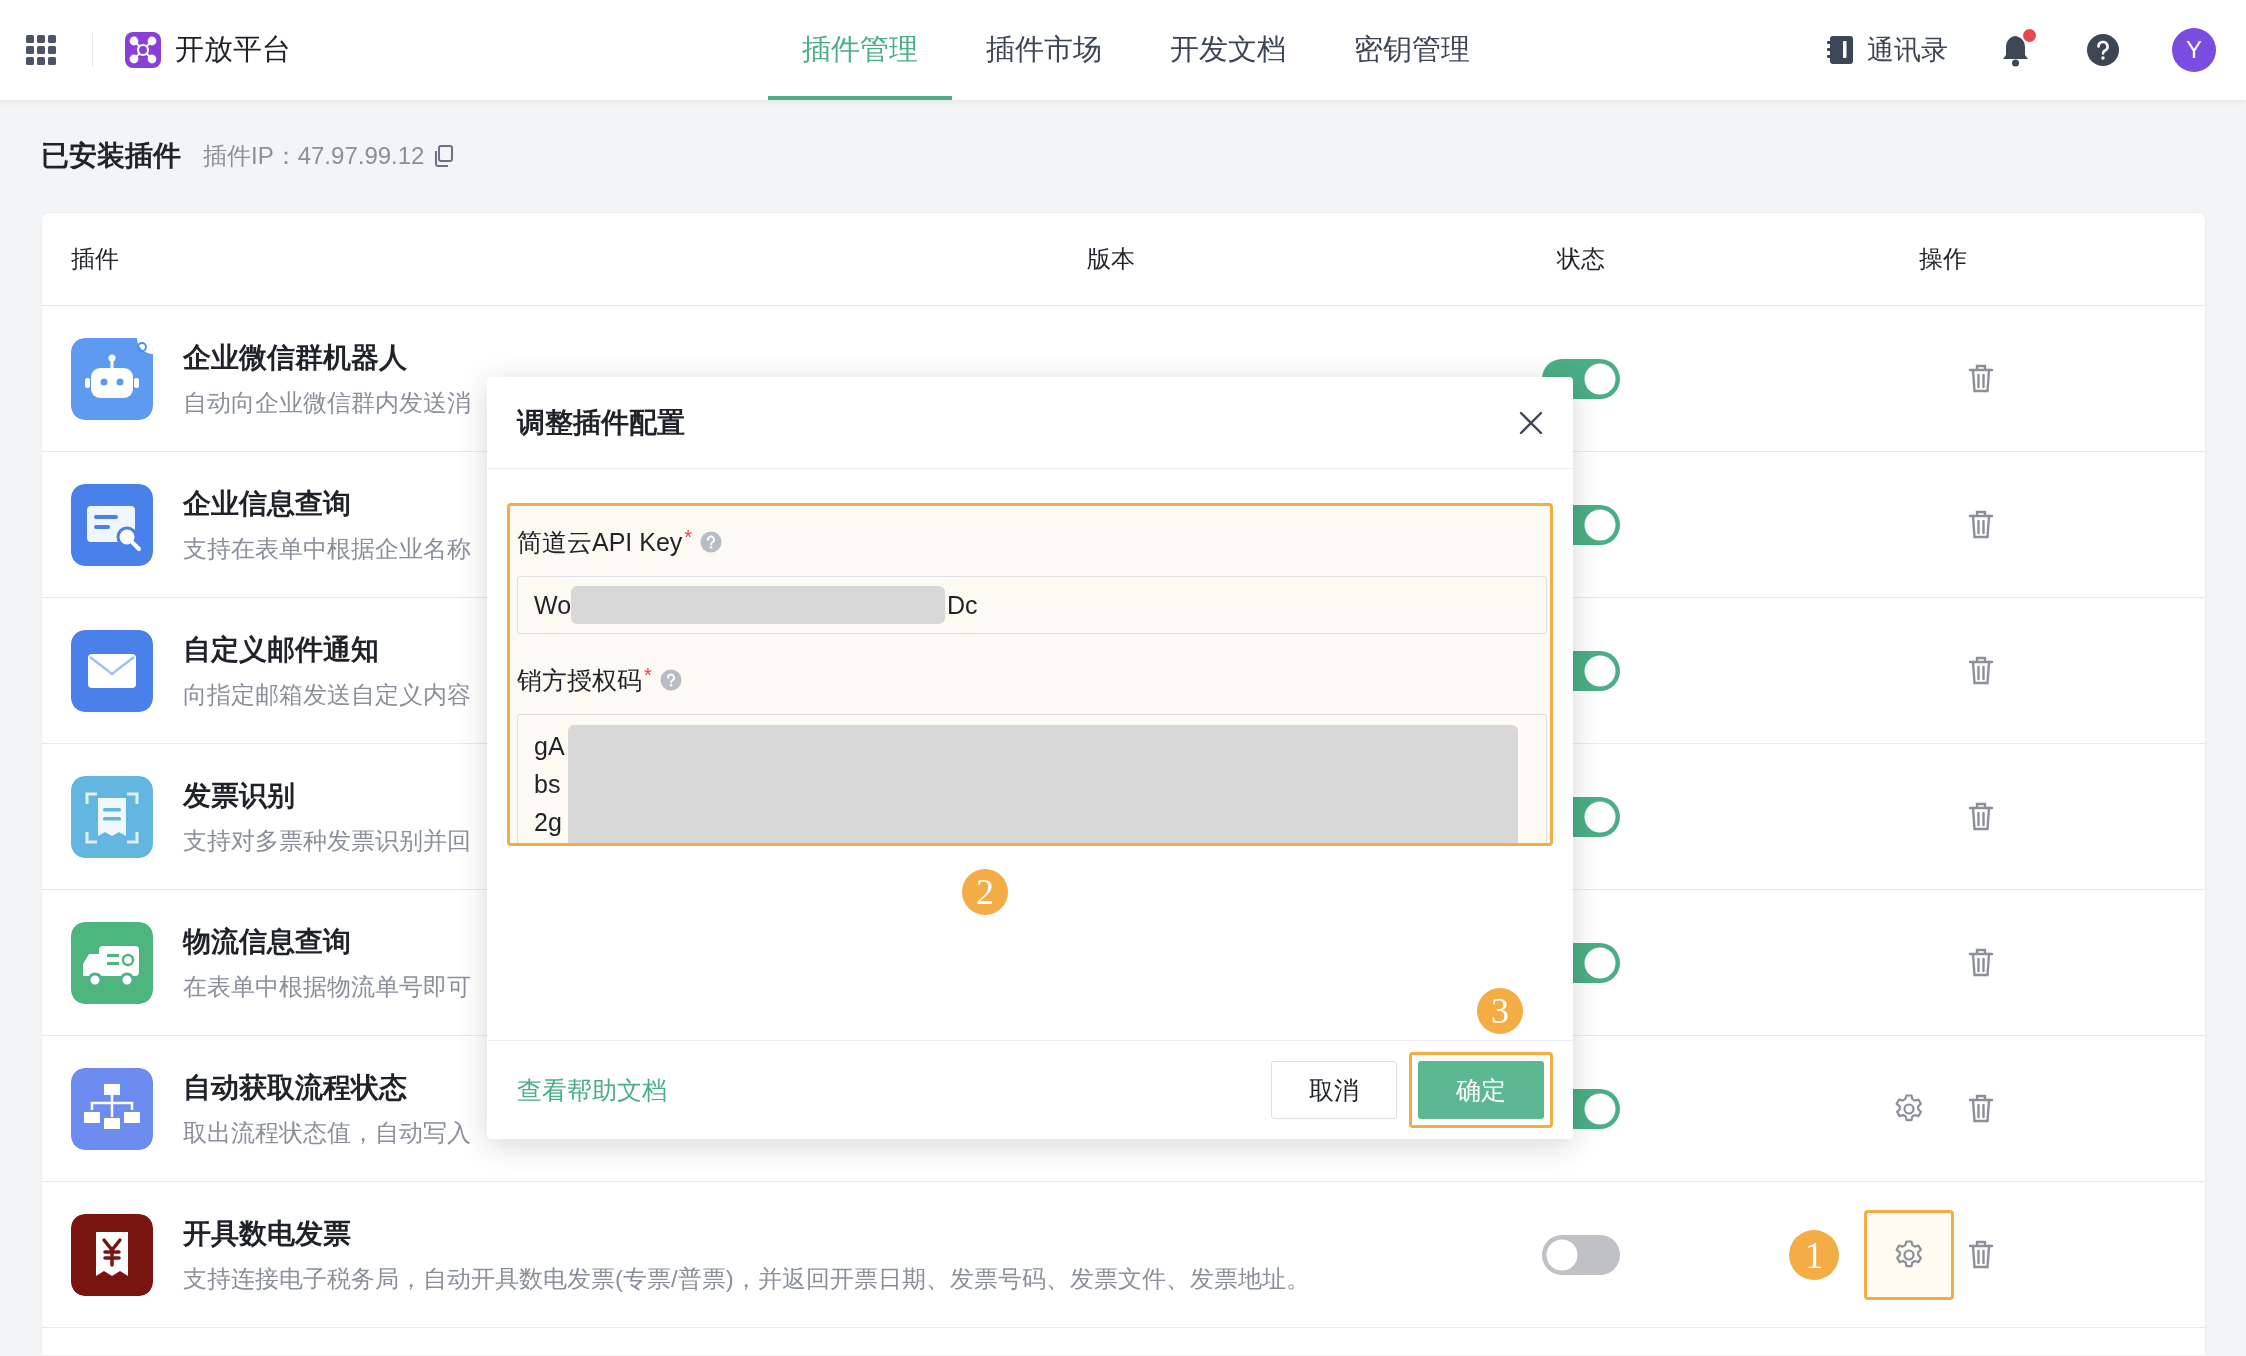  What do you see at coordinates (41, 50) in the screenshot?
I see `app-grid-icon` at bounding box center [41, 50].